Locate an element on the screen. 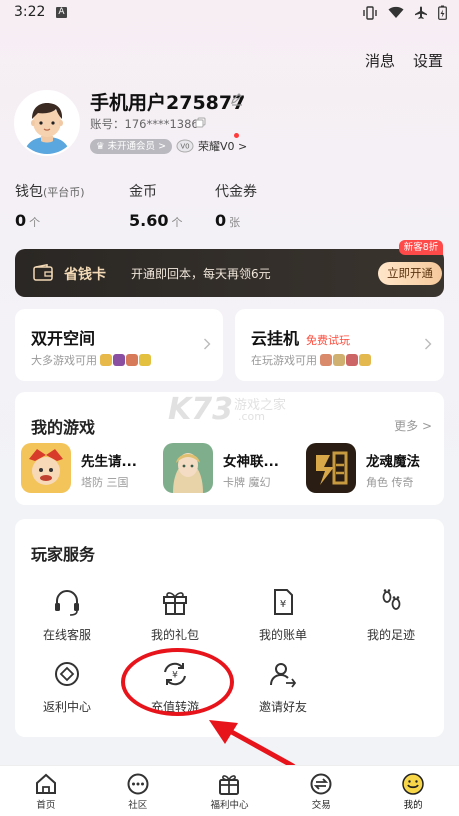 This screenshot has height=816, width=459. watermark-domain: .com is located at coordinates (251, 416).